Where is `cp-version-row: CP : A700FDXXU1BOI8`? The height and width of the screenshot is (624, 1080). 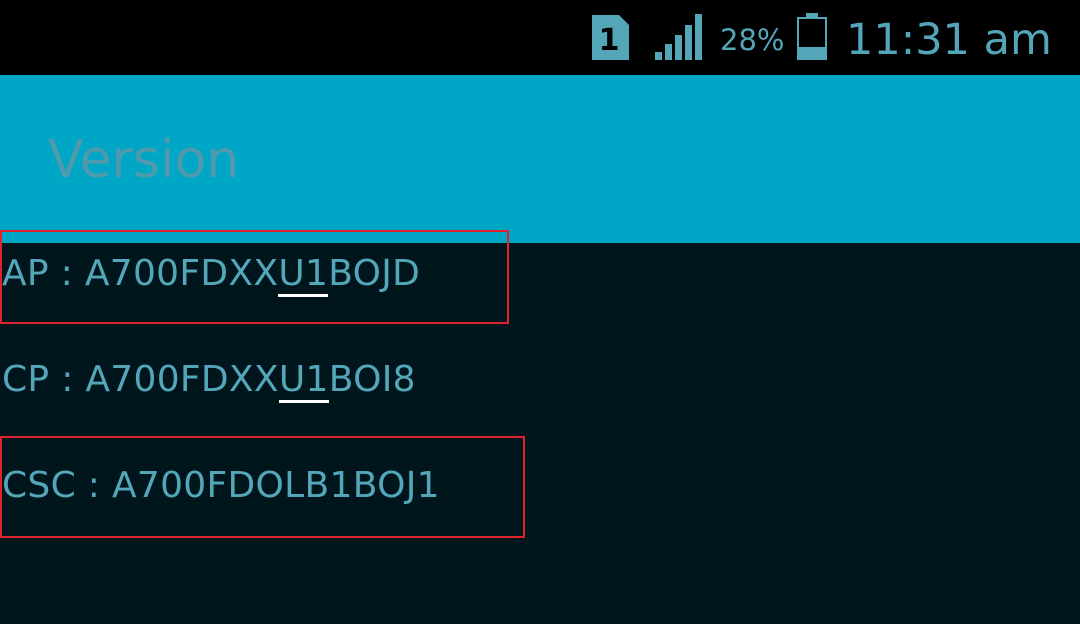 cp-version-row: CP : A700FDXXU1BOI8 is located at coordinates (209, 380).